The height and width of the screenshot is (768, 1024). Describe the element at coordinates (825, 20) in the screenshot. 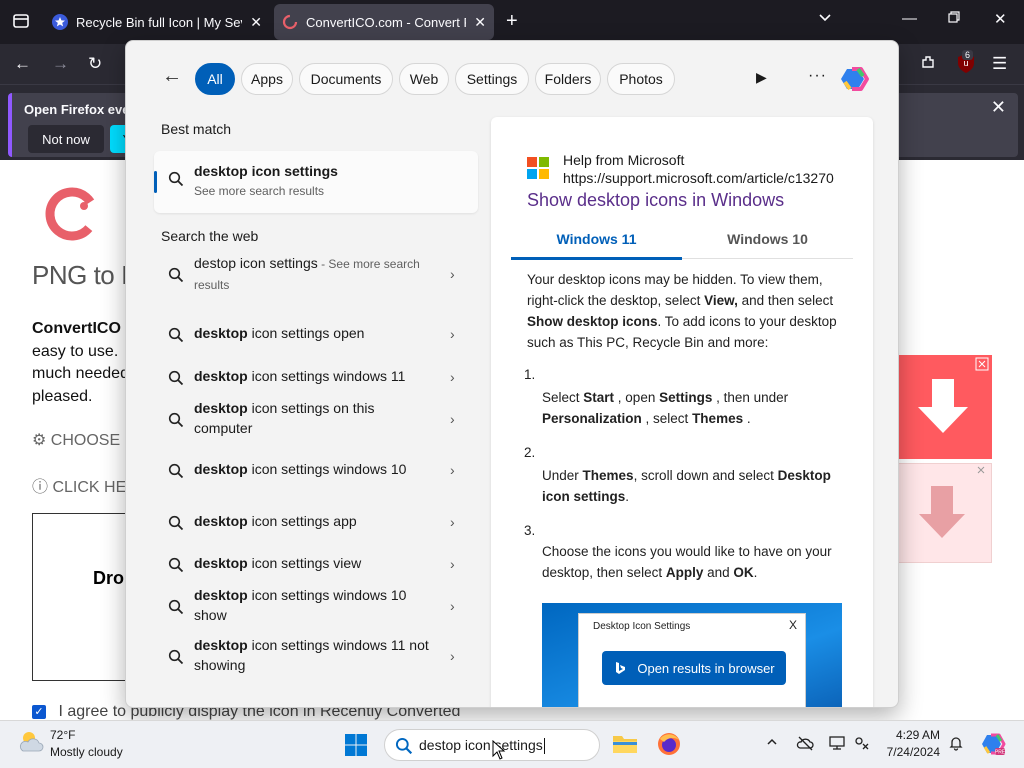

I see `chevron-down-icon` at that location.